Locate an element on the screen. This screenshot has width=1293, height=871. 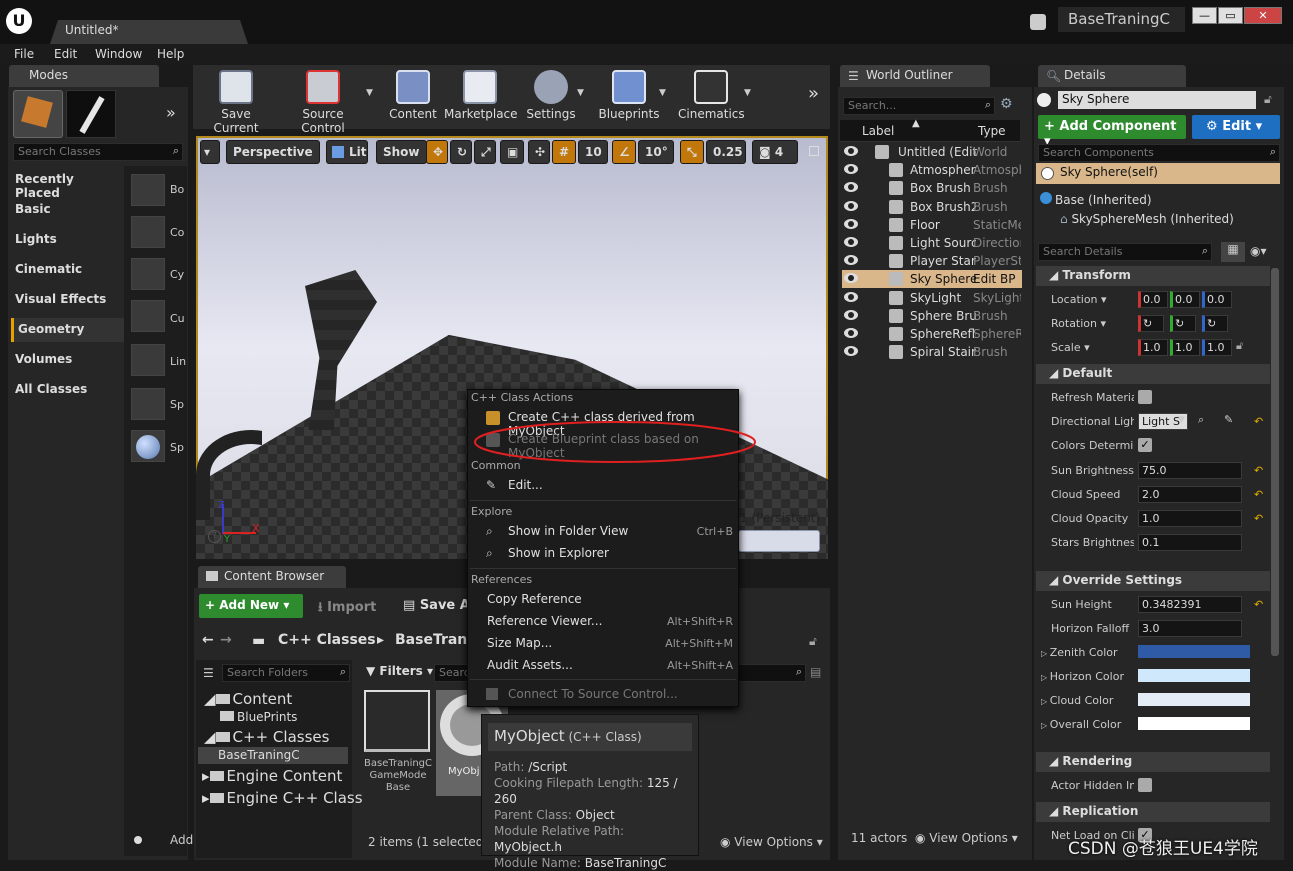
world-outliner-tab: ☰ World Outliner is located at coordinates (915, 76).